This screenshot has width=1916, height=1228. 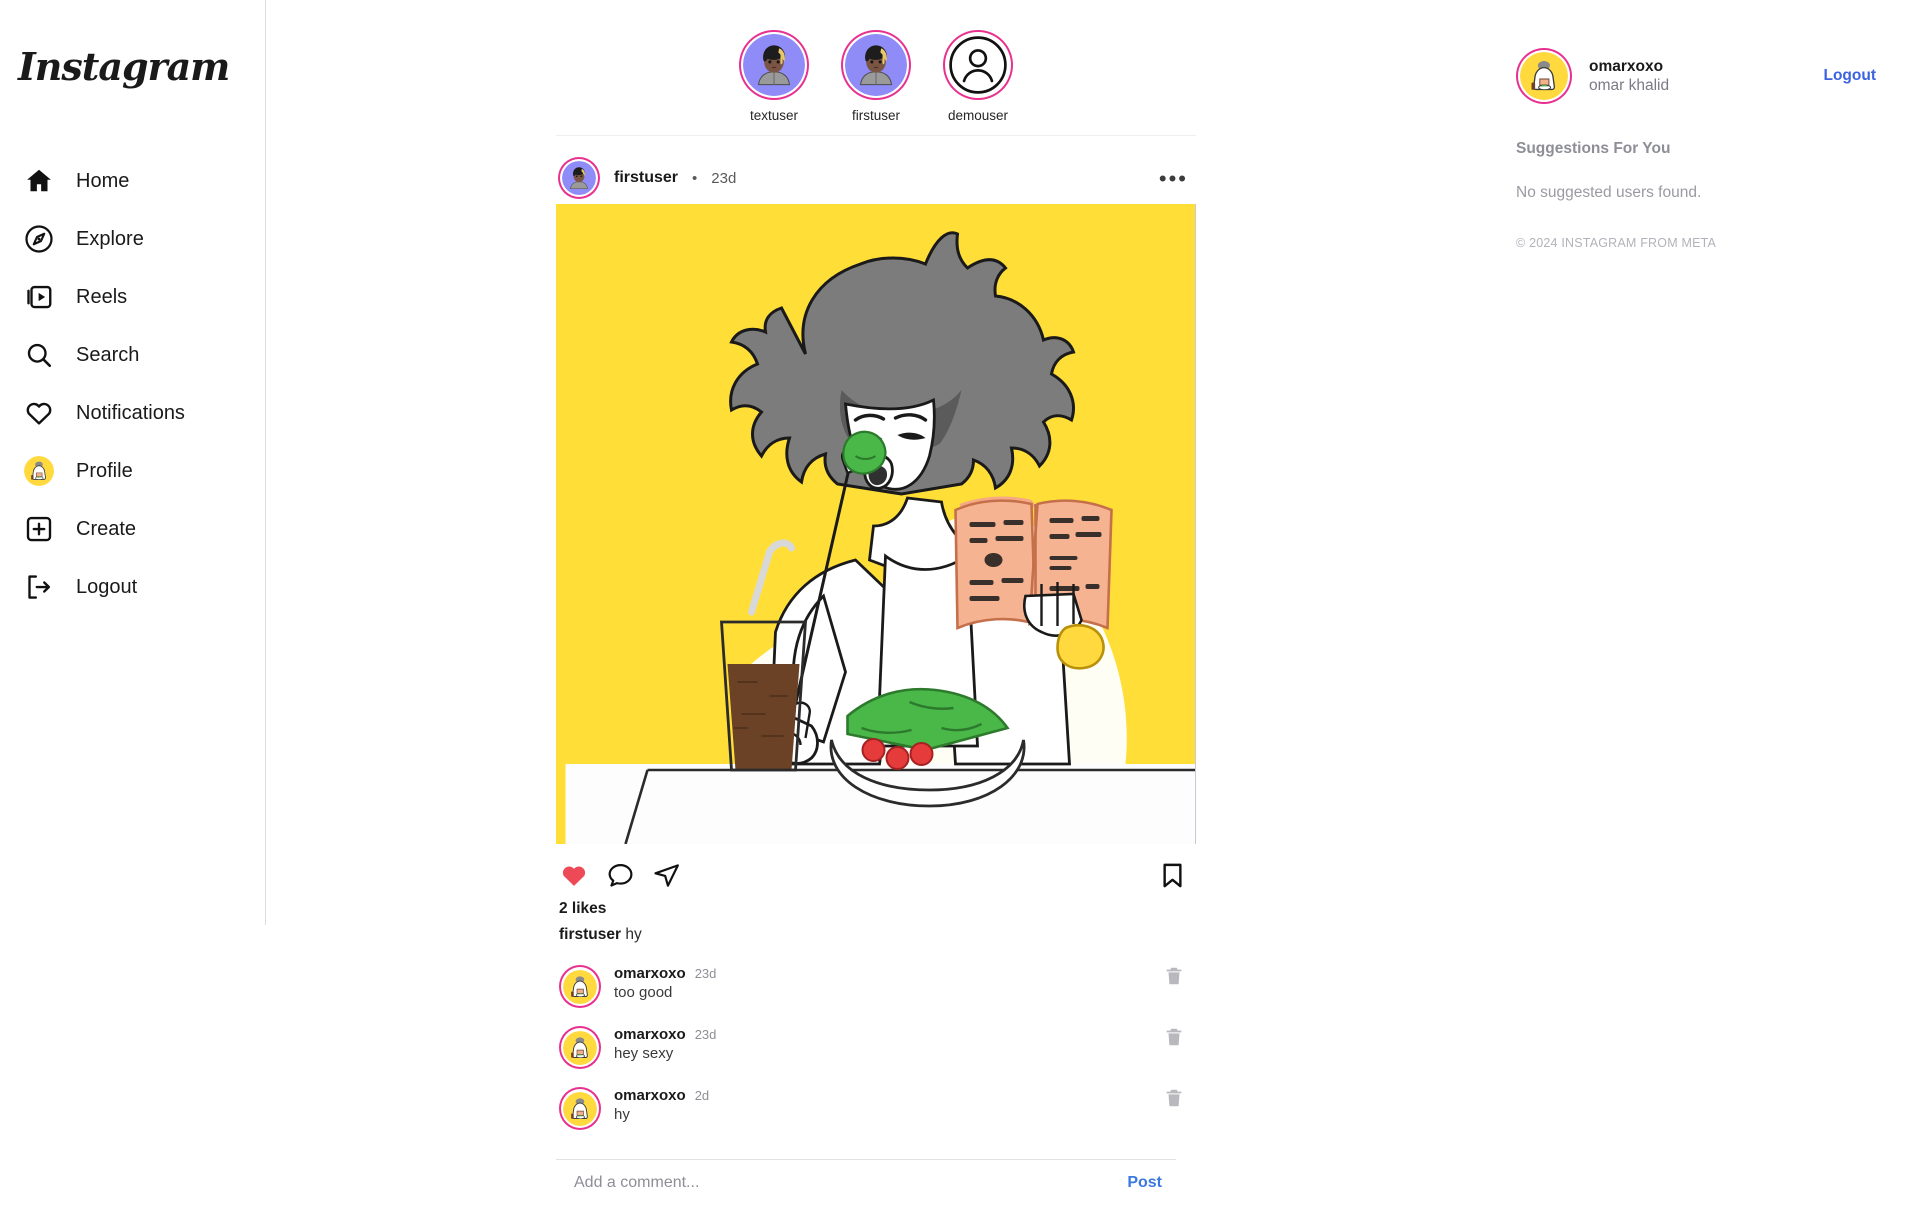 What do you see at coordinates (646, 178) in the screenshot?
I see `post-author-username: firstuser` at bounding box center [646, 178].